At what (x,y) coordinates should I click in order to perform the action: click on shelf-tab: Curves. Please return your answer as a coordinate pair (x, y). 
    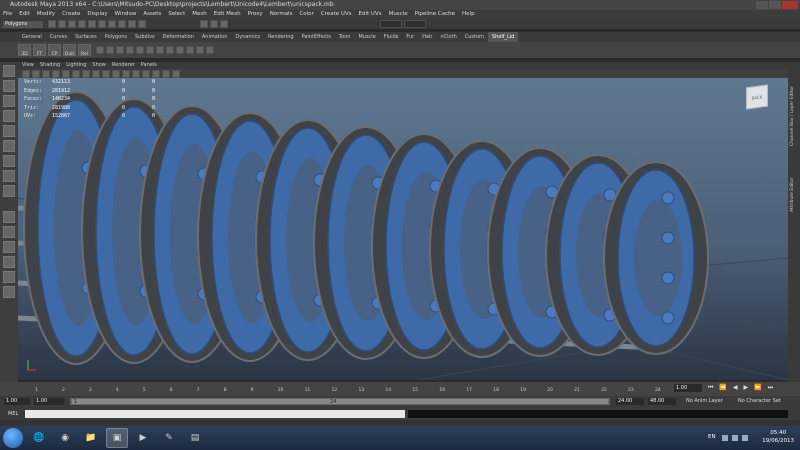
    Looking at the image, I should click on (58, 37).